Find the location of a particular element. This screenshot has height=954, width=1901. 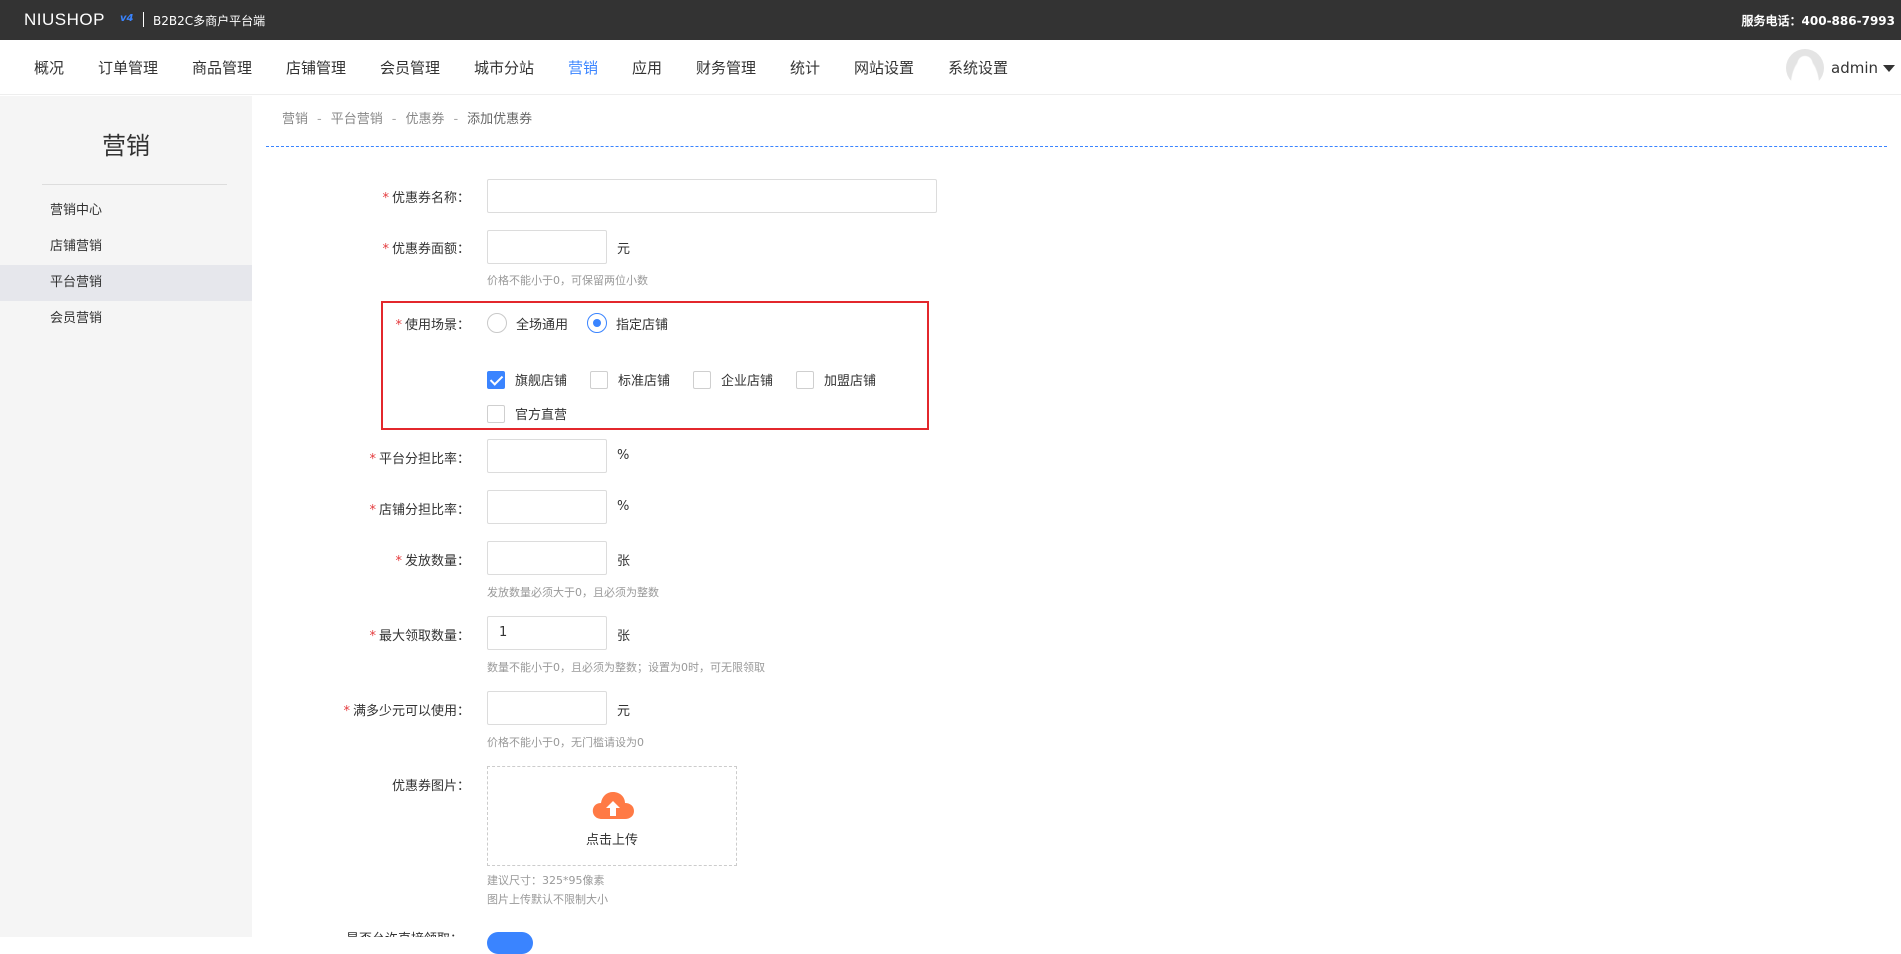

face-value-hint: 价格不能小于0，可保留两位小数 is located at coordinates (567, 280).